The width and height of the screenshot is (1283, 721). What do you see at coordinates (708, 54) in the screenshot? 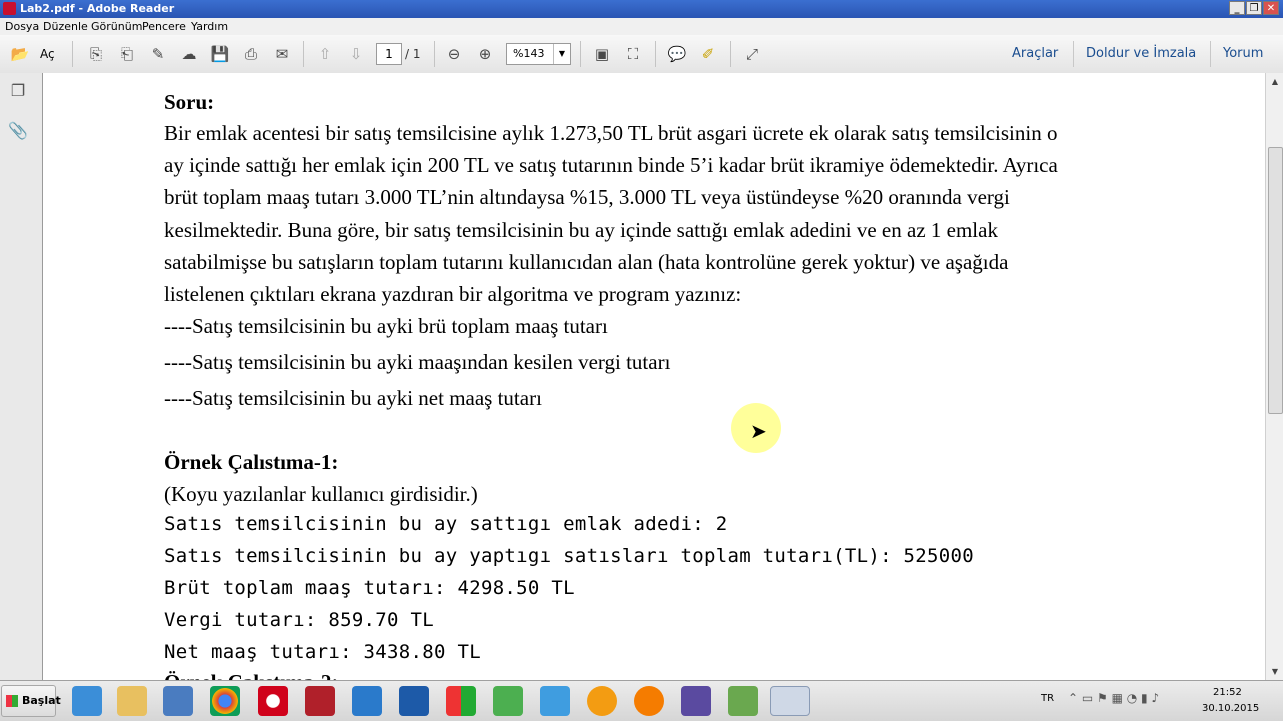
I see `highlight-icon: ✐` at bounding box center [708, 54].